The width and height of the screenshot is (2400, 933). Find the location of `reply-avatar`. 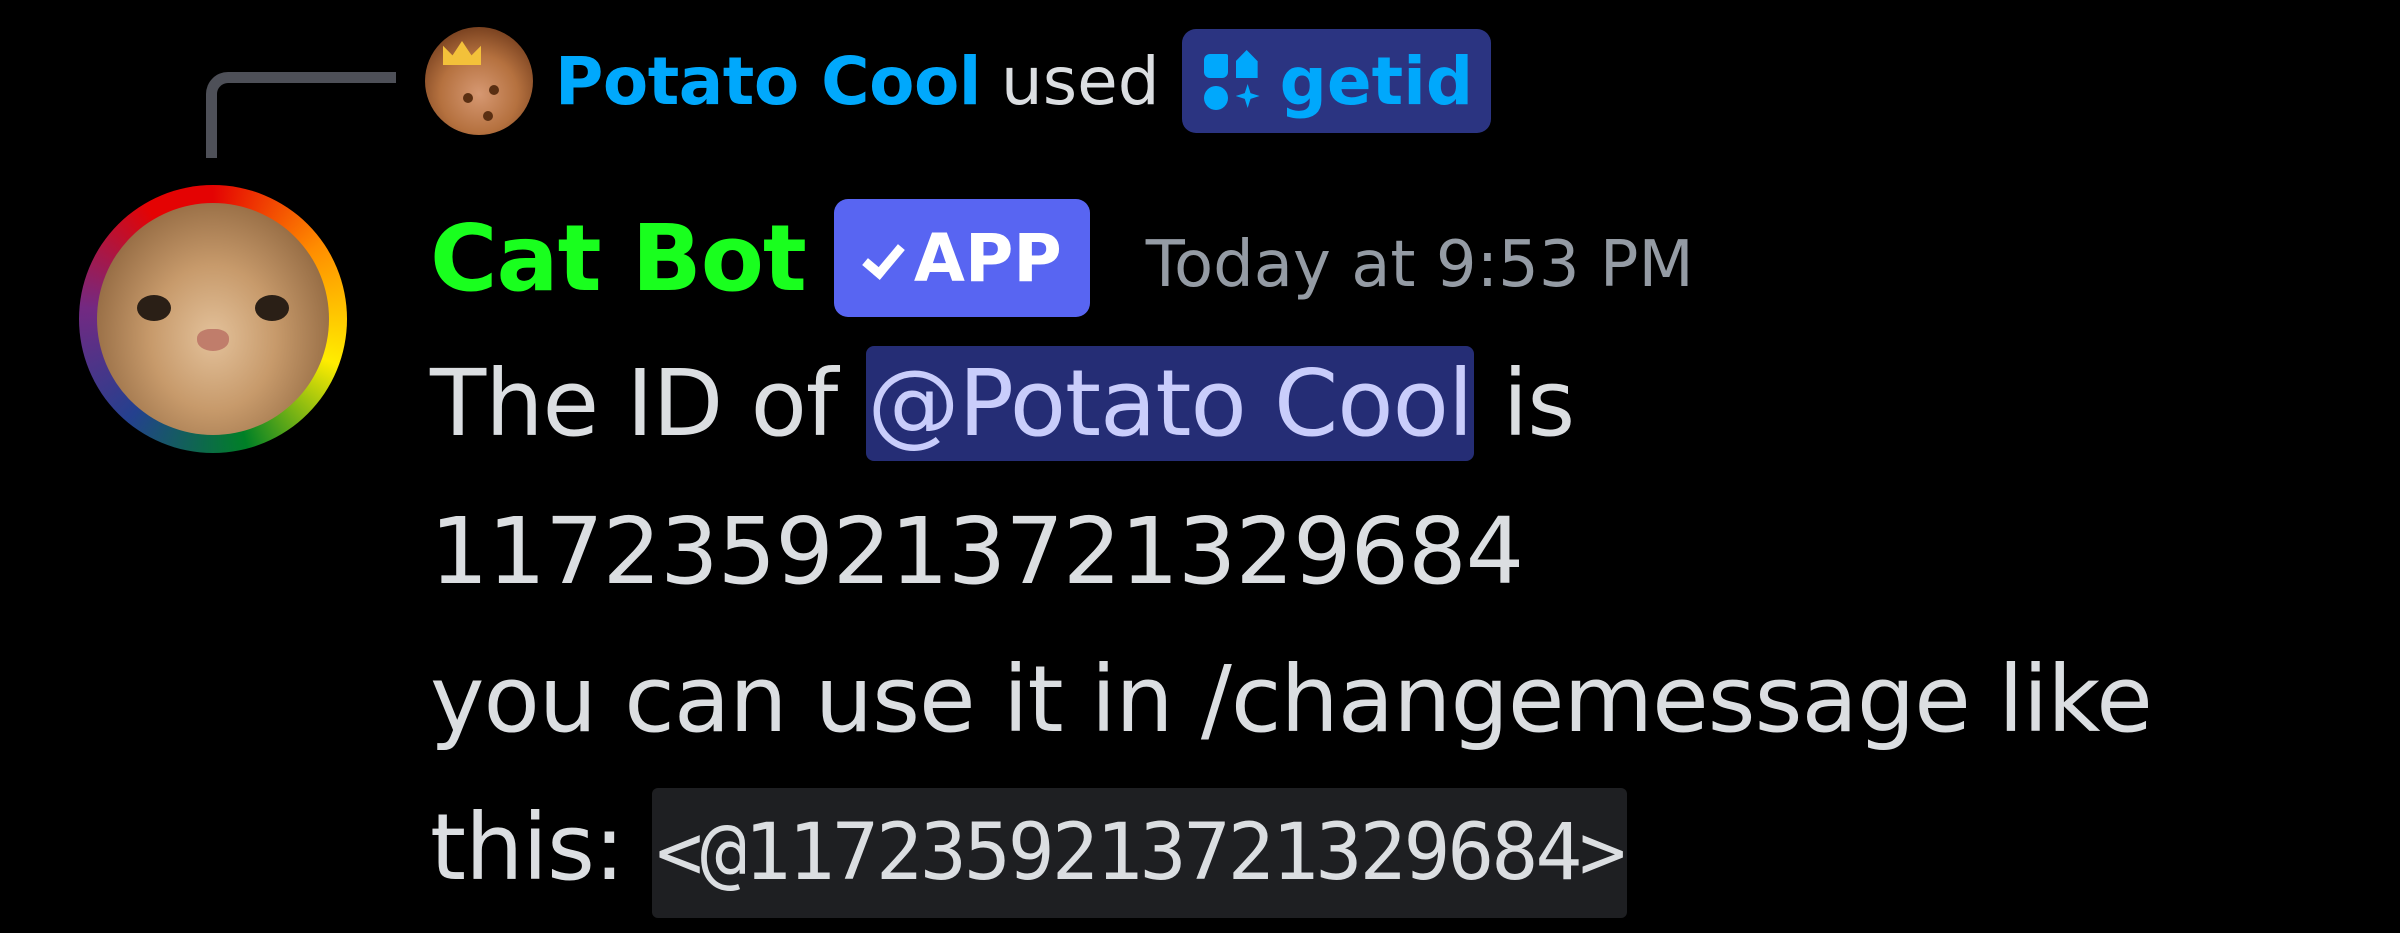

reply-avatar is located at coordinates (479, 81).